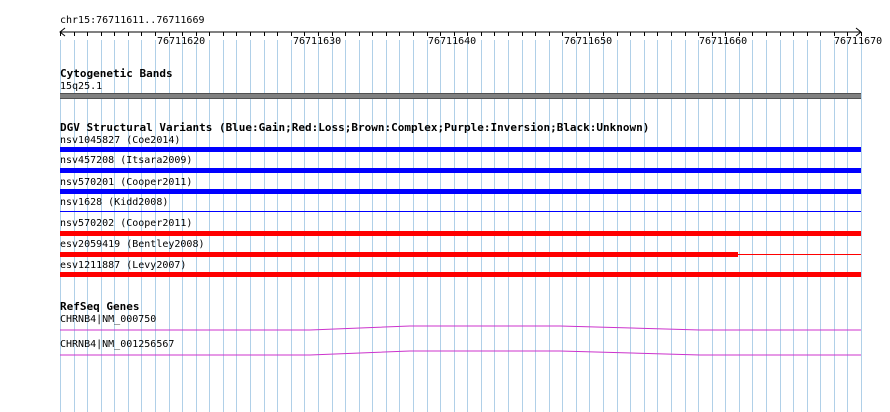 This screenshot has height=412, width=890. What do you see at coordinates (460, 340) in the screenshot?
I see `gene-models` at bounding box center [460, 340].